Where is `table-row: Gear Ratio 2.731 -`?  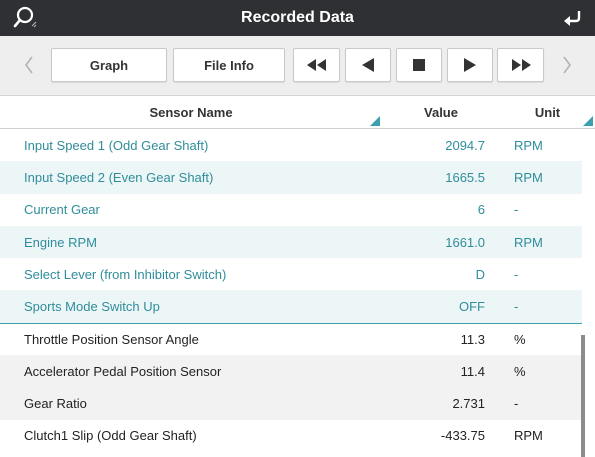 table-row: Gear Ratio 2.731 - is located at coordinates (291, 403).